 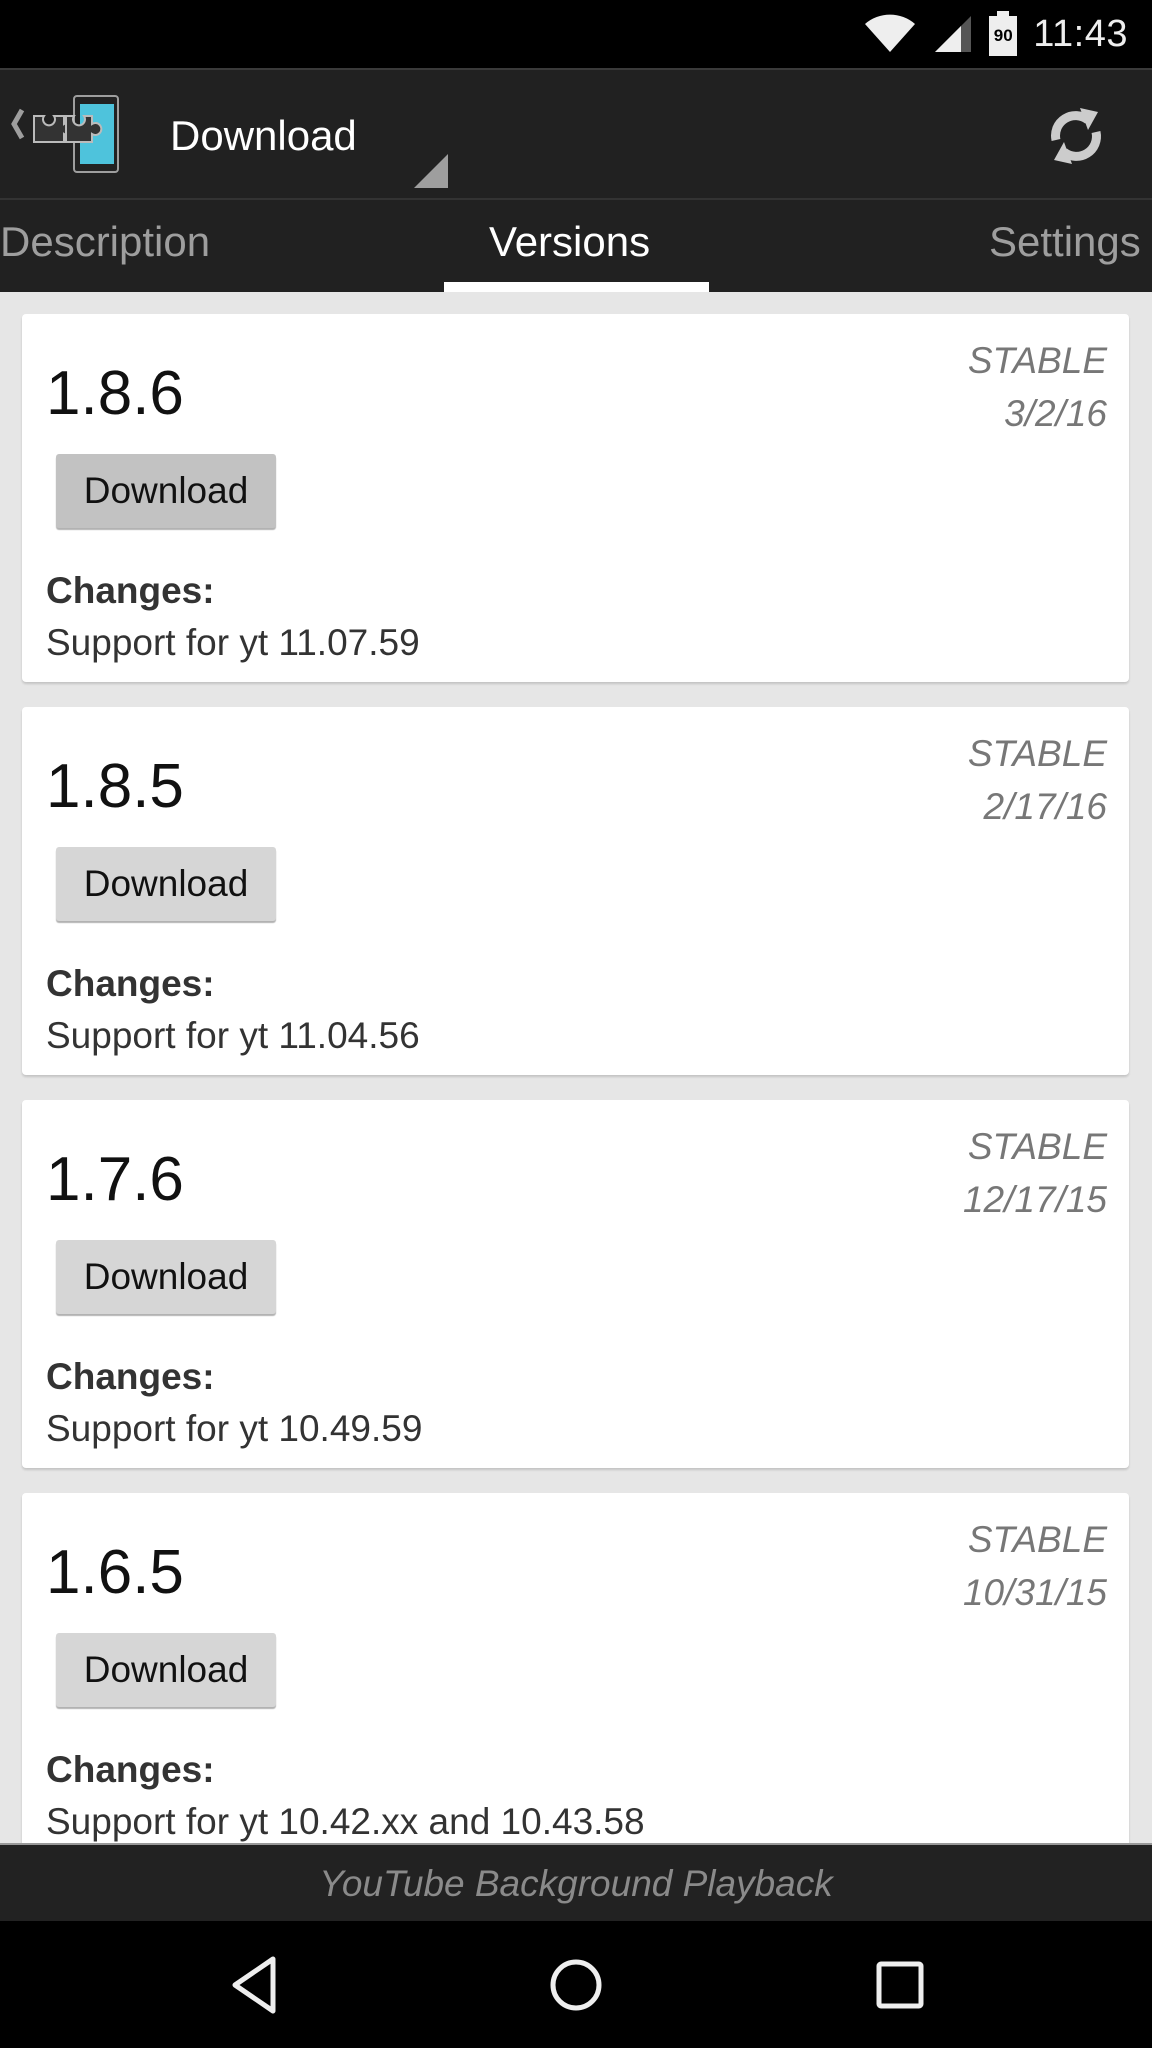 I want to click on screen-title: Download, so click(x=263, y=136).